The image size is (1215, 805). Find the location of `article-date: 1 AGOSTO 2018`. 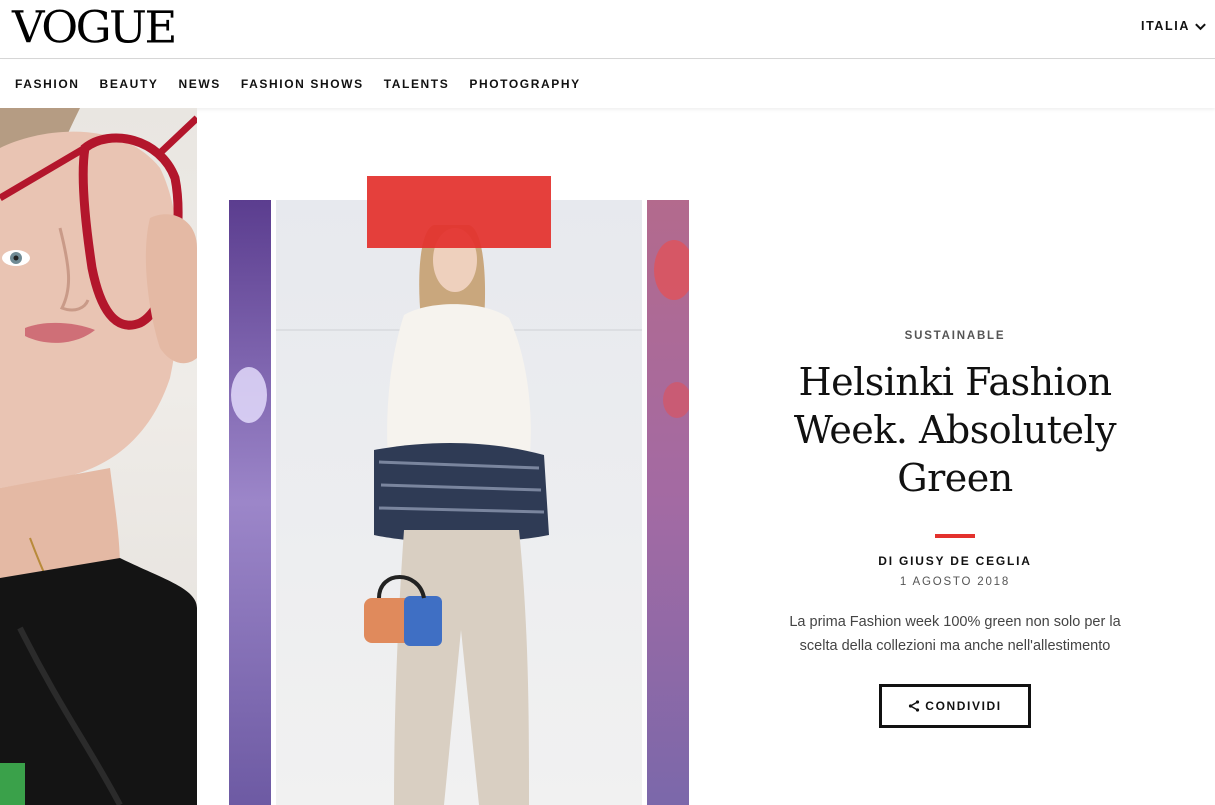

article-date: 1 AGOSTO 2018 is located at coordinates (955, 582).